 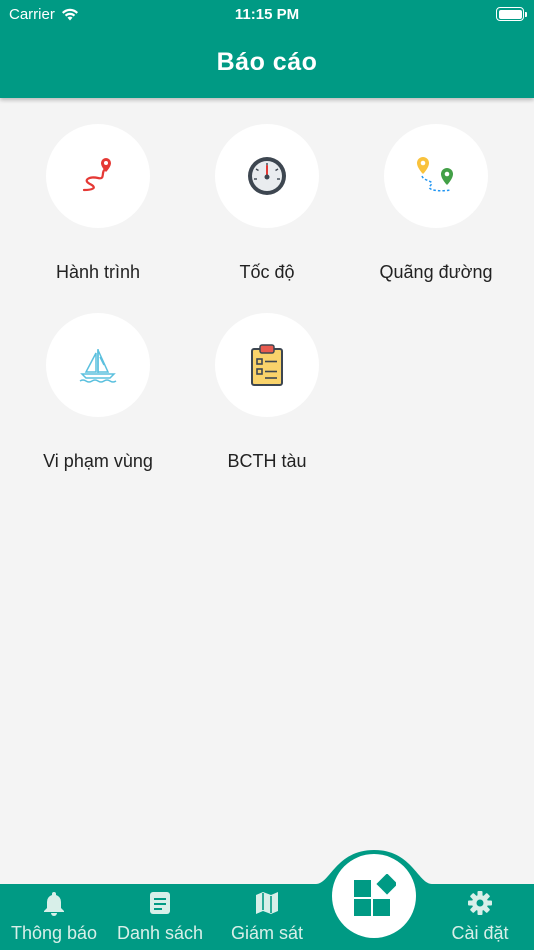 I want to click on report-label-route: Hành trình, so click(x=98, y=272).